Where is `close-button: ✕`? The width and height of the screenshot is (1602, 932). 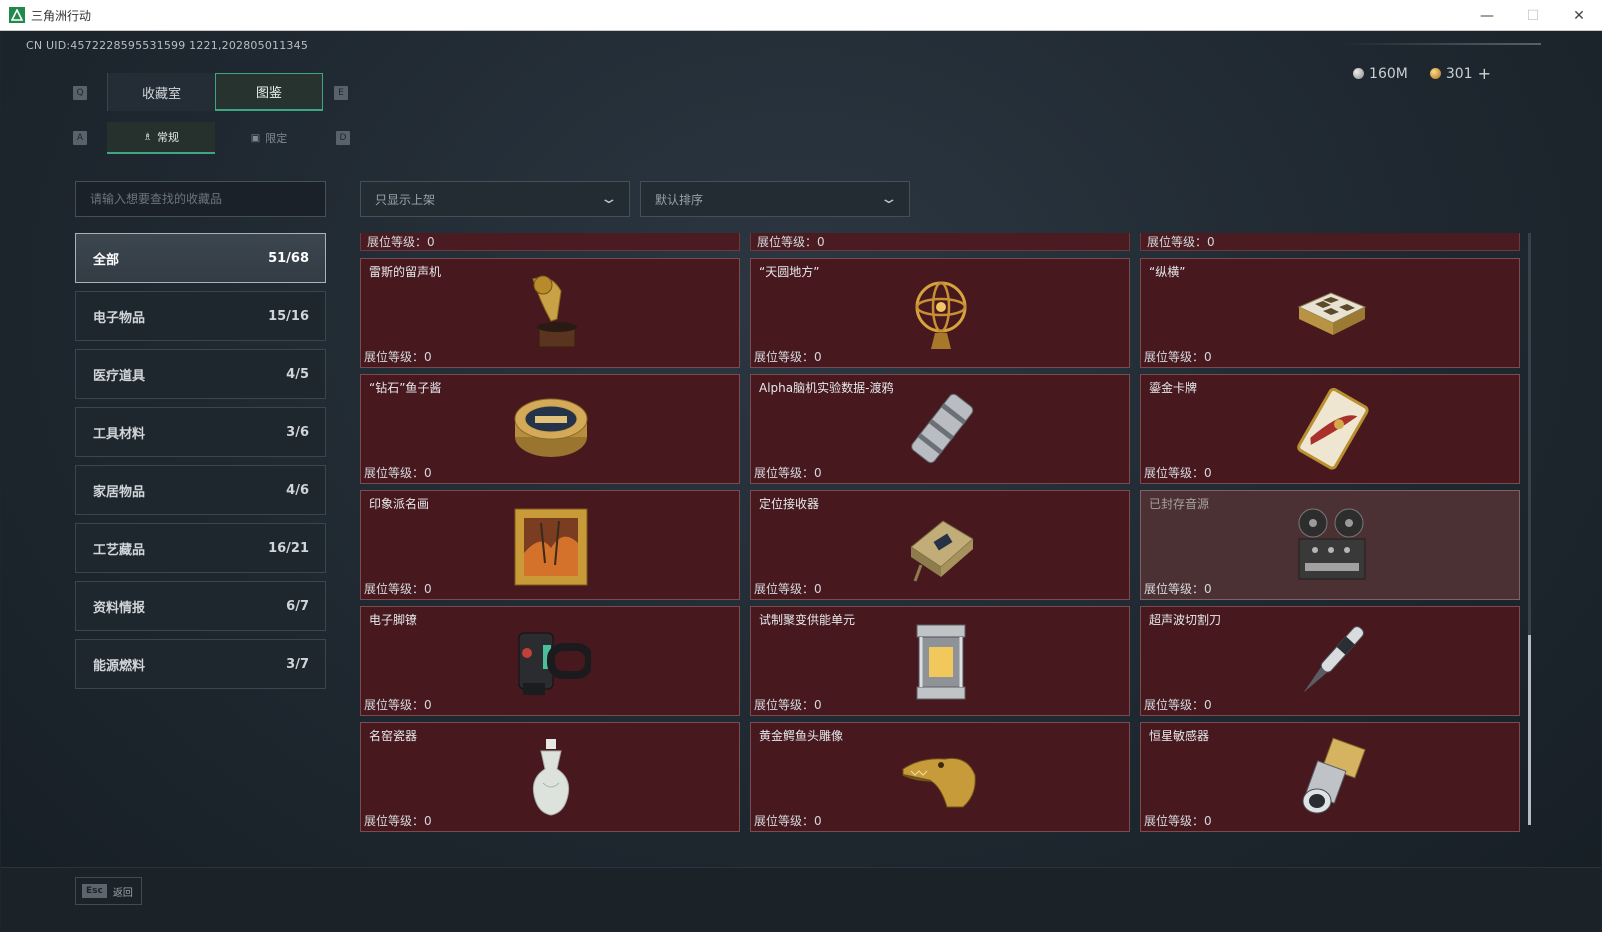
close-button: ✕ is located at coordinates (1579, 15).